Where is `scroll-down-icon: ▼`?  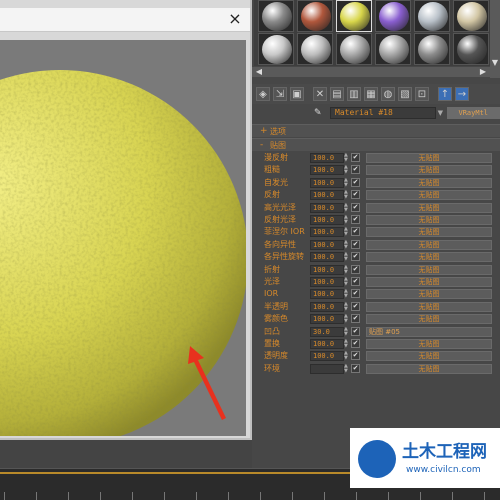 scroll-down-icon: ▼ is located at coordinates (495, 63).